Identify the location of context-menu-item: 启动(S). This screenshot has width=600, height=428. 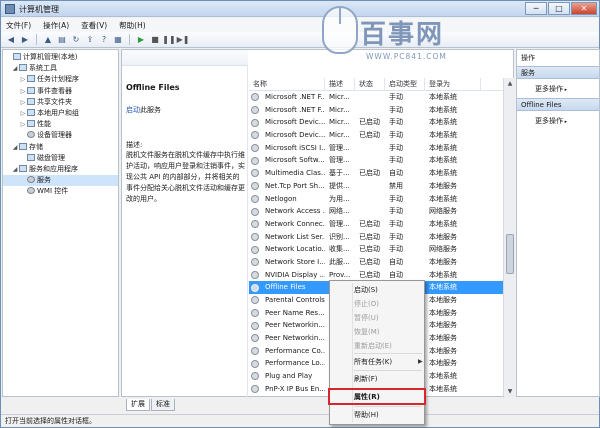
(366, 290).